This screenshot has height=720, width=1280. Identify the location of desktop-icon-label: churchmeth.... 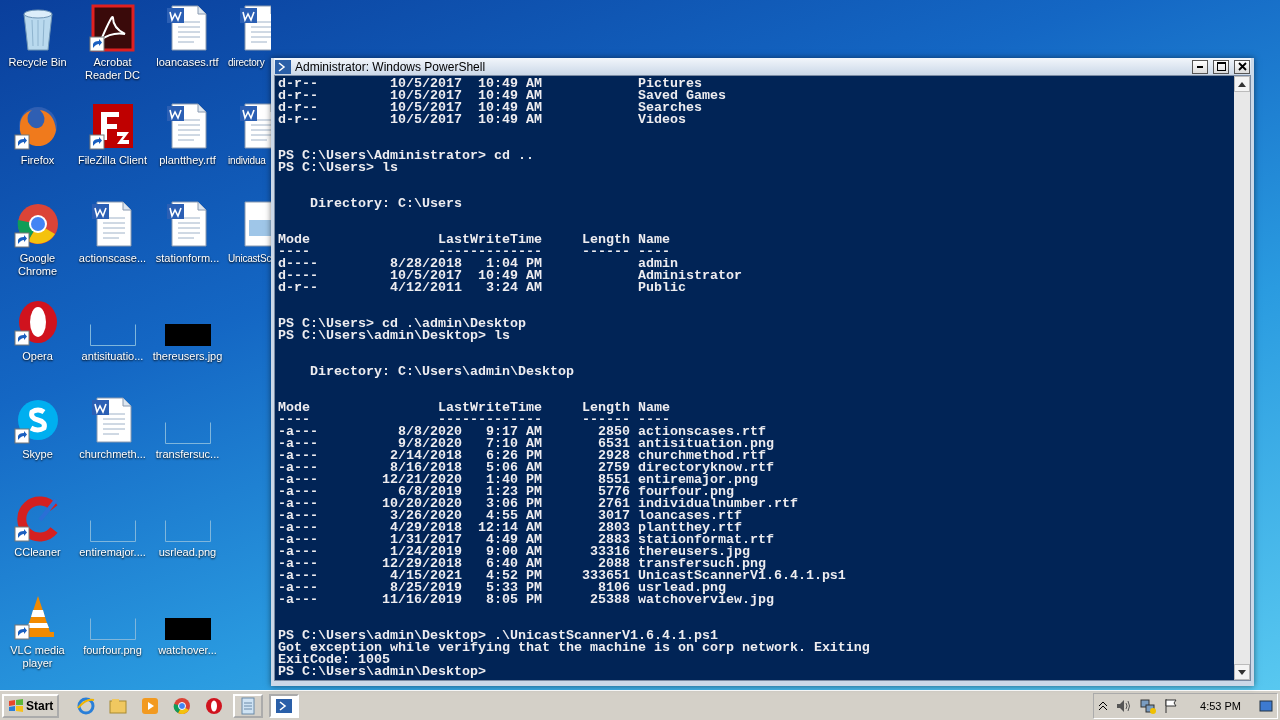
(112, 454).